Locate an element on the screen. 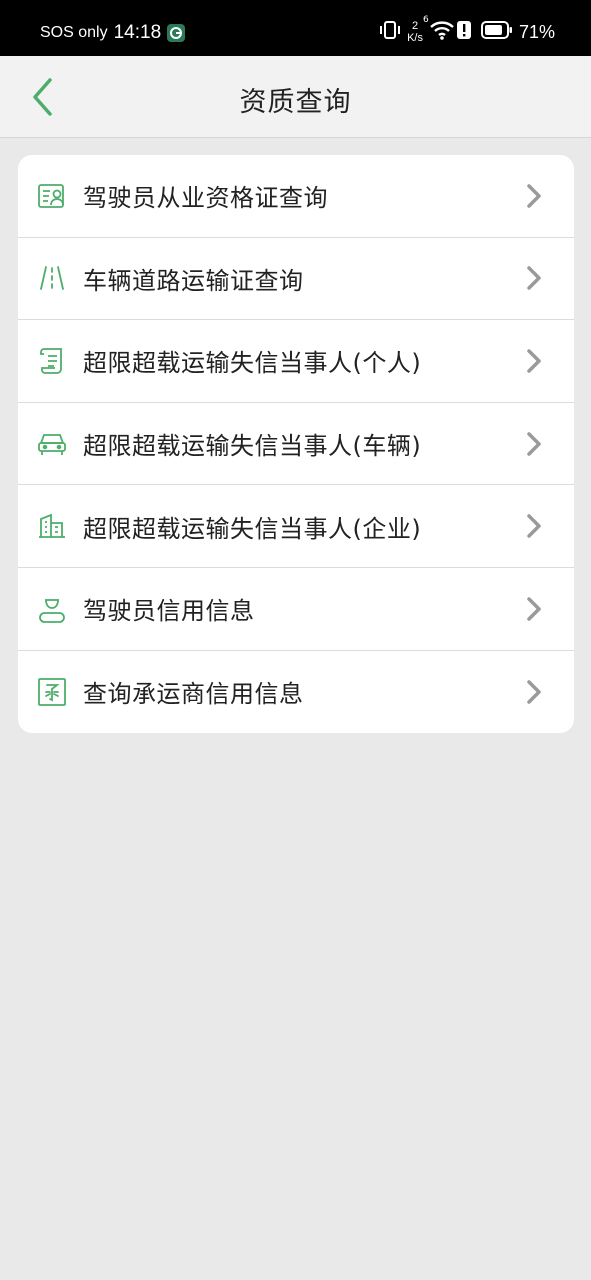 The image size is (591, 1280). carrier-stamp-icon is located at coordinates (52, 692).